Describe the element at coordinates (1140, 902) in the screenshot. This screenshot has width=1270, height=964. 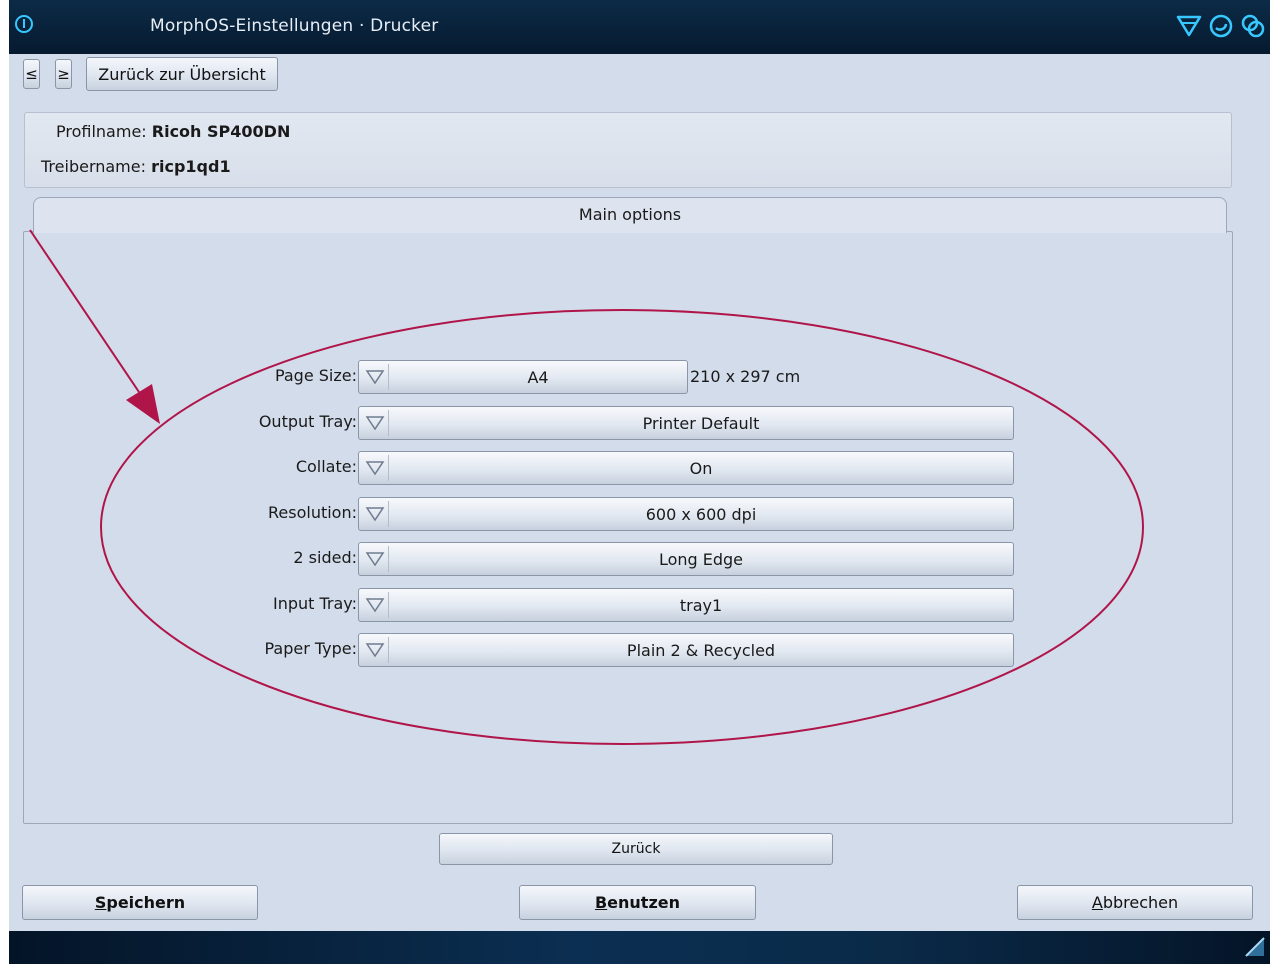
I see `cancel-label-rest: bbrechen` at that location.